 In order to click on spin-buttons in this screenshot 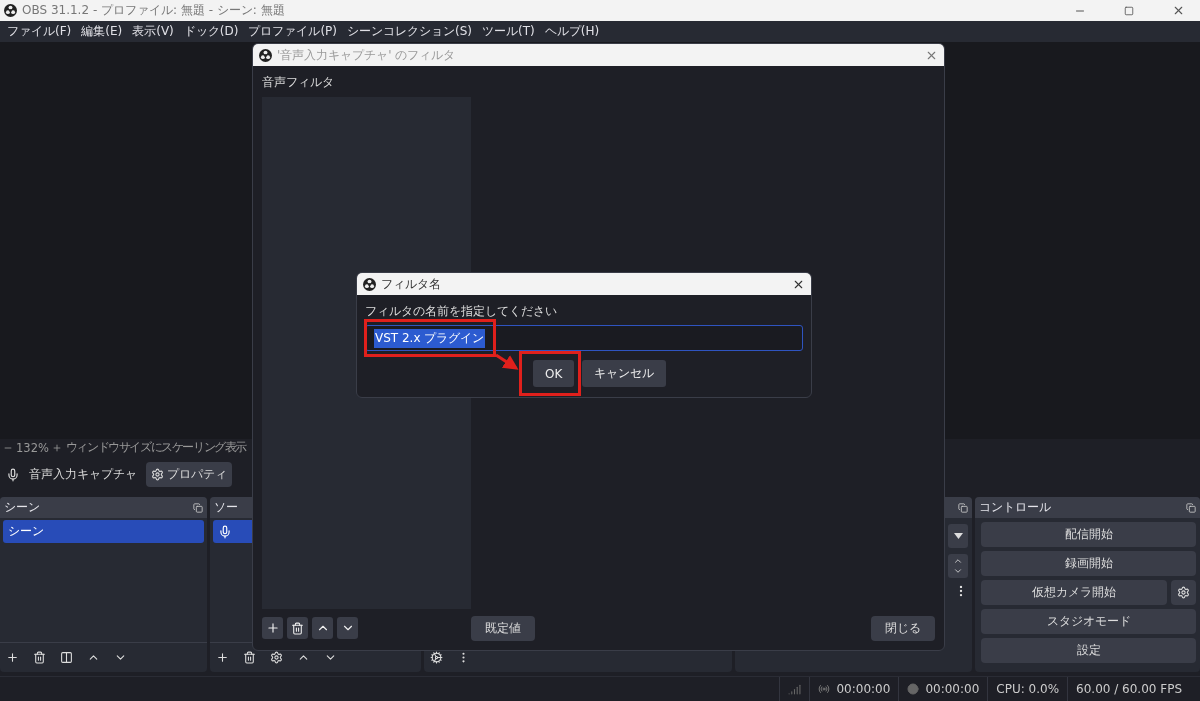, I will do `click(958, 566)`.